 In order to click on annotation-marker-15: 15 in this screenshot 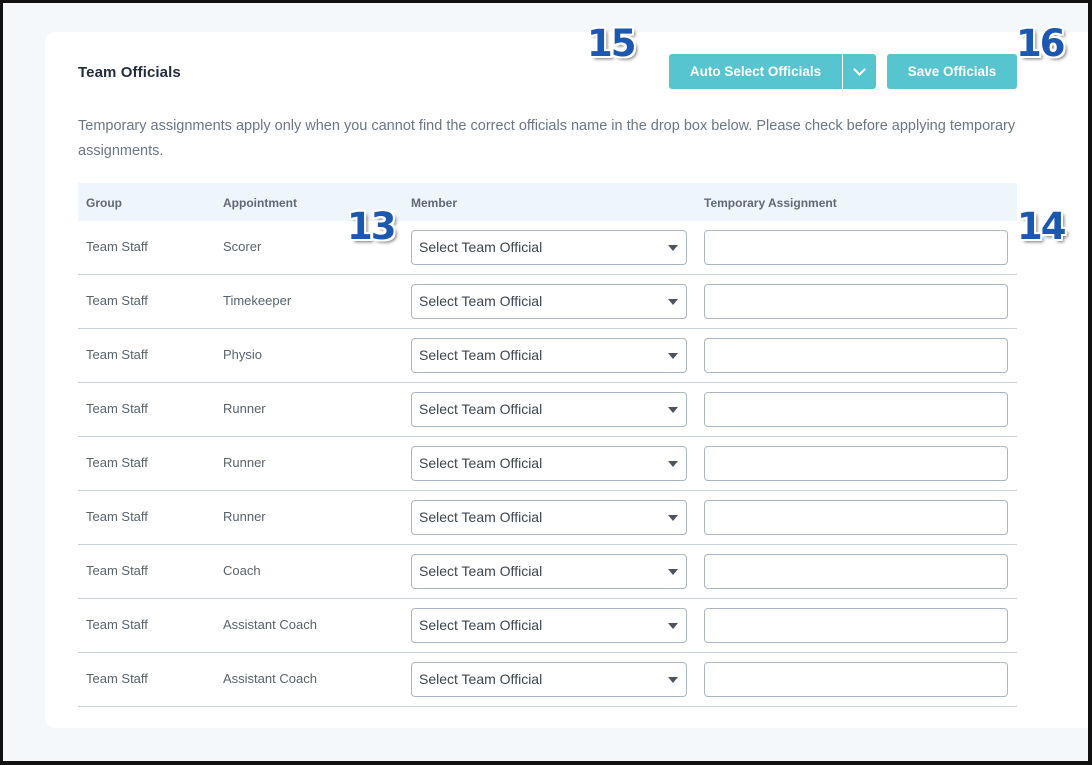, I will do `click(611, 43)`.